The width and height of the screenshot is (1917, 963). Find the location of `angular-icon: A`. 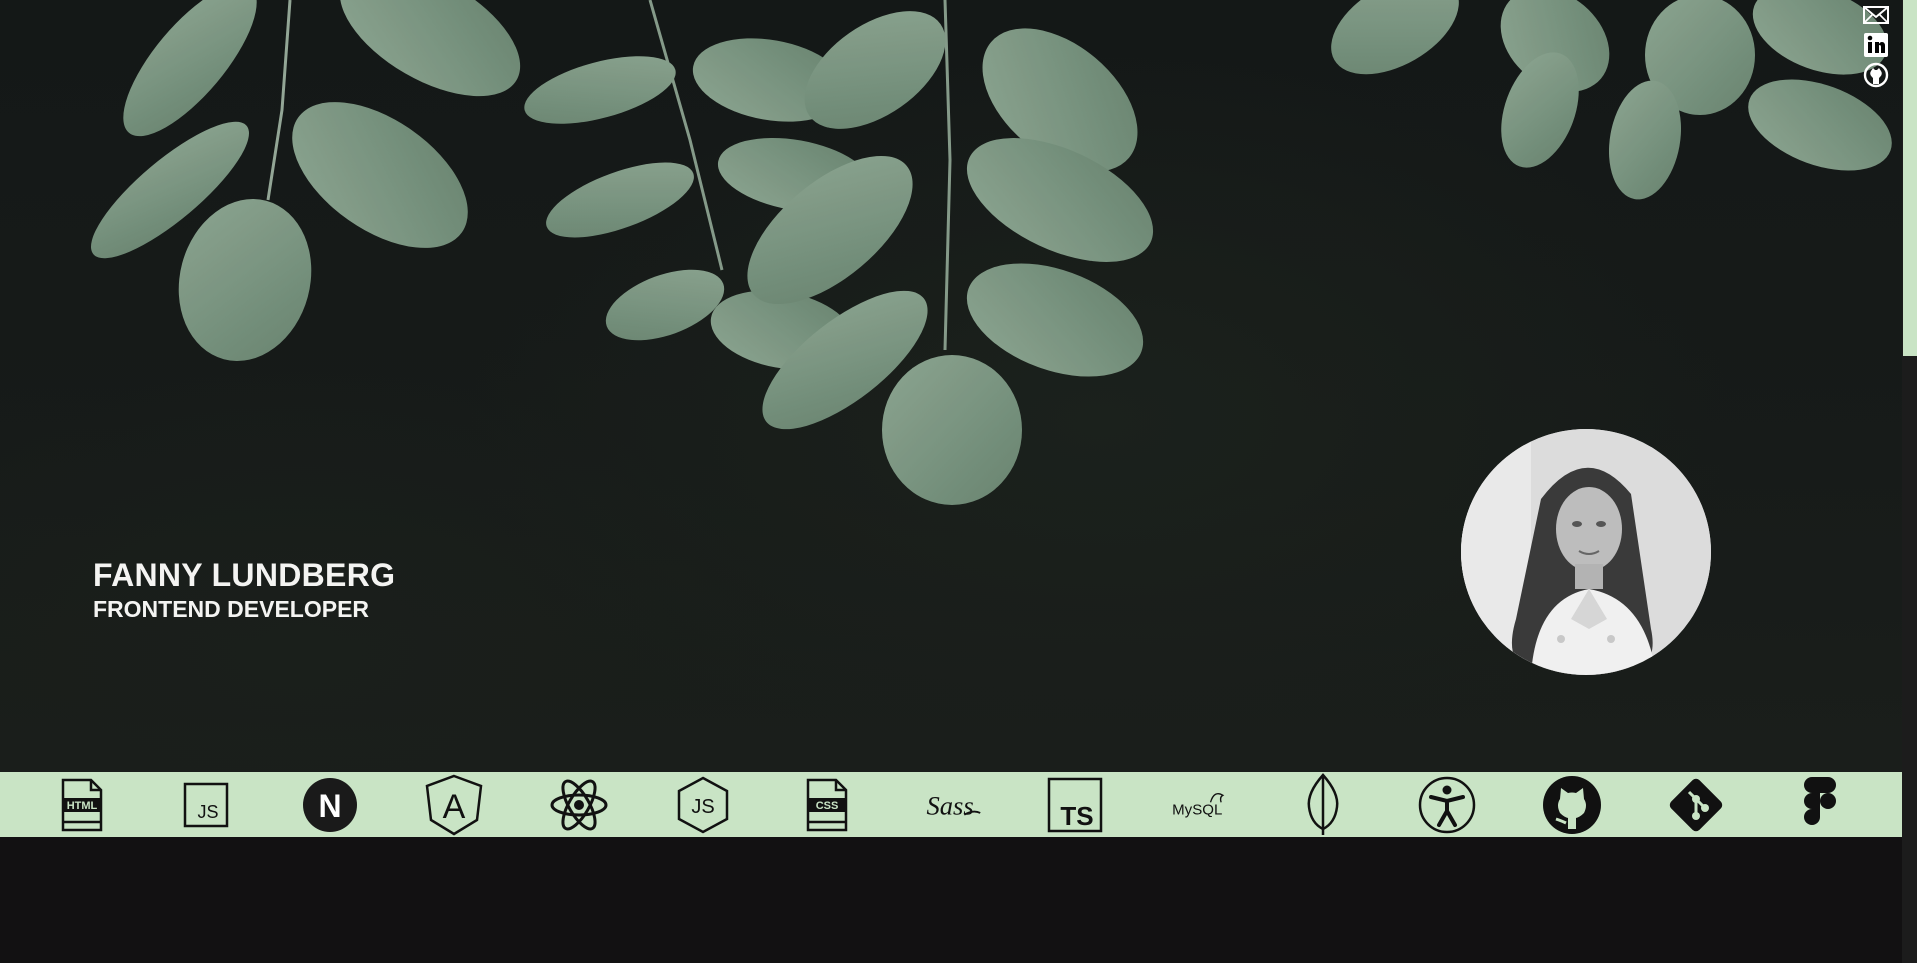

angular-icon: A is located at coordinates (454, 805).